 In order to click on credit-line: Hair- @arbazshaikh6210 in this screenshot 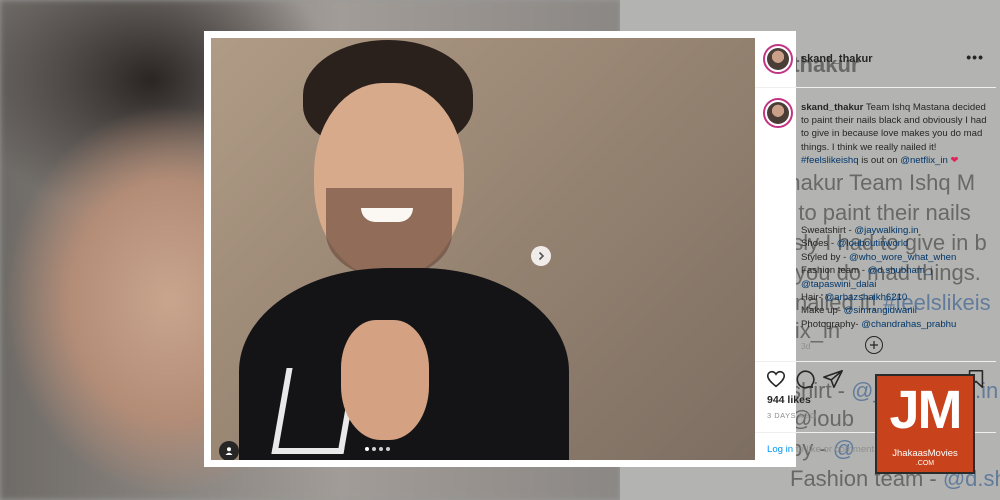, I will do `click(896, 297)`.